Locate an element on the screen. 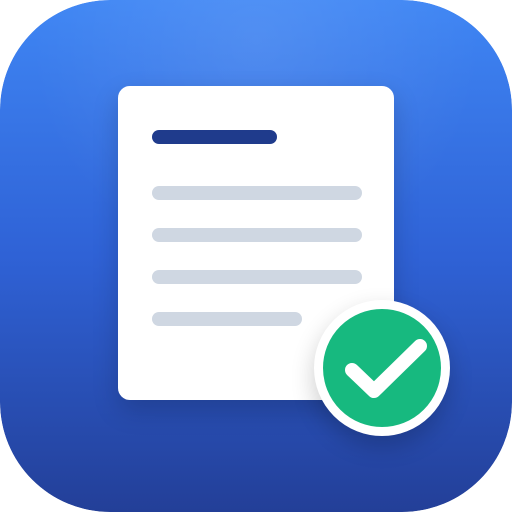 This screenshot has height=512, width=512. checkmark-stroke is located at coordinates (386, 368).